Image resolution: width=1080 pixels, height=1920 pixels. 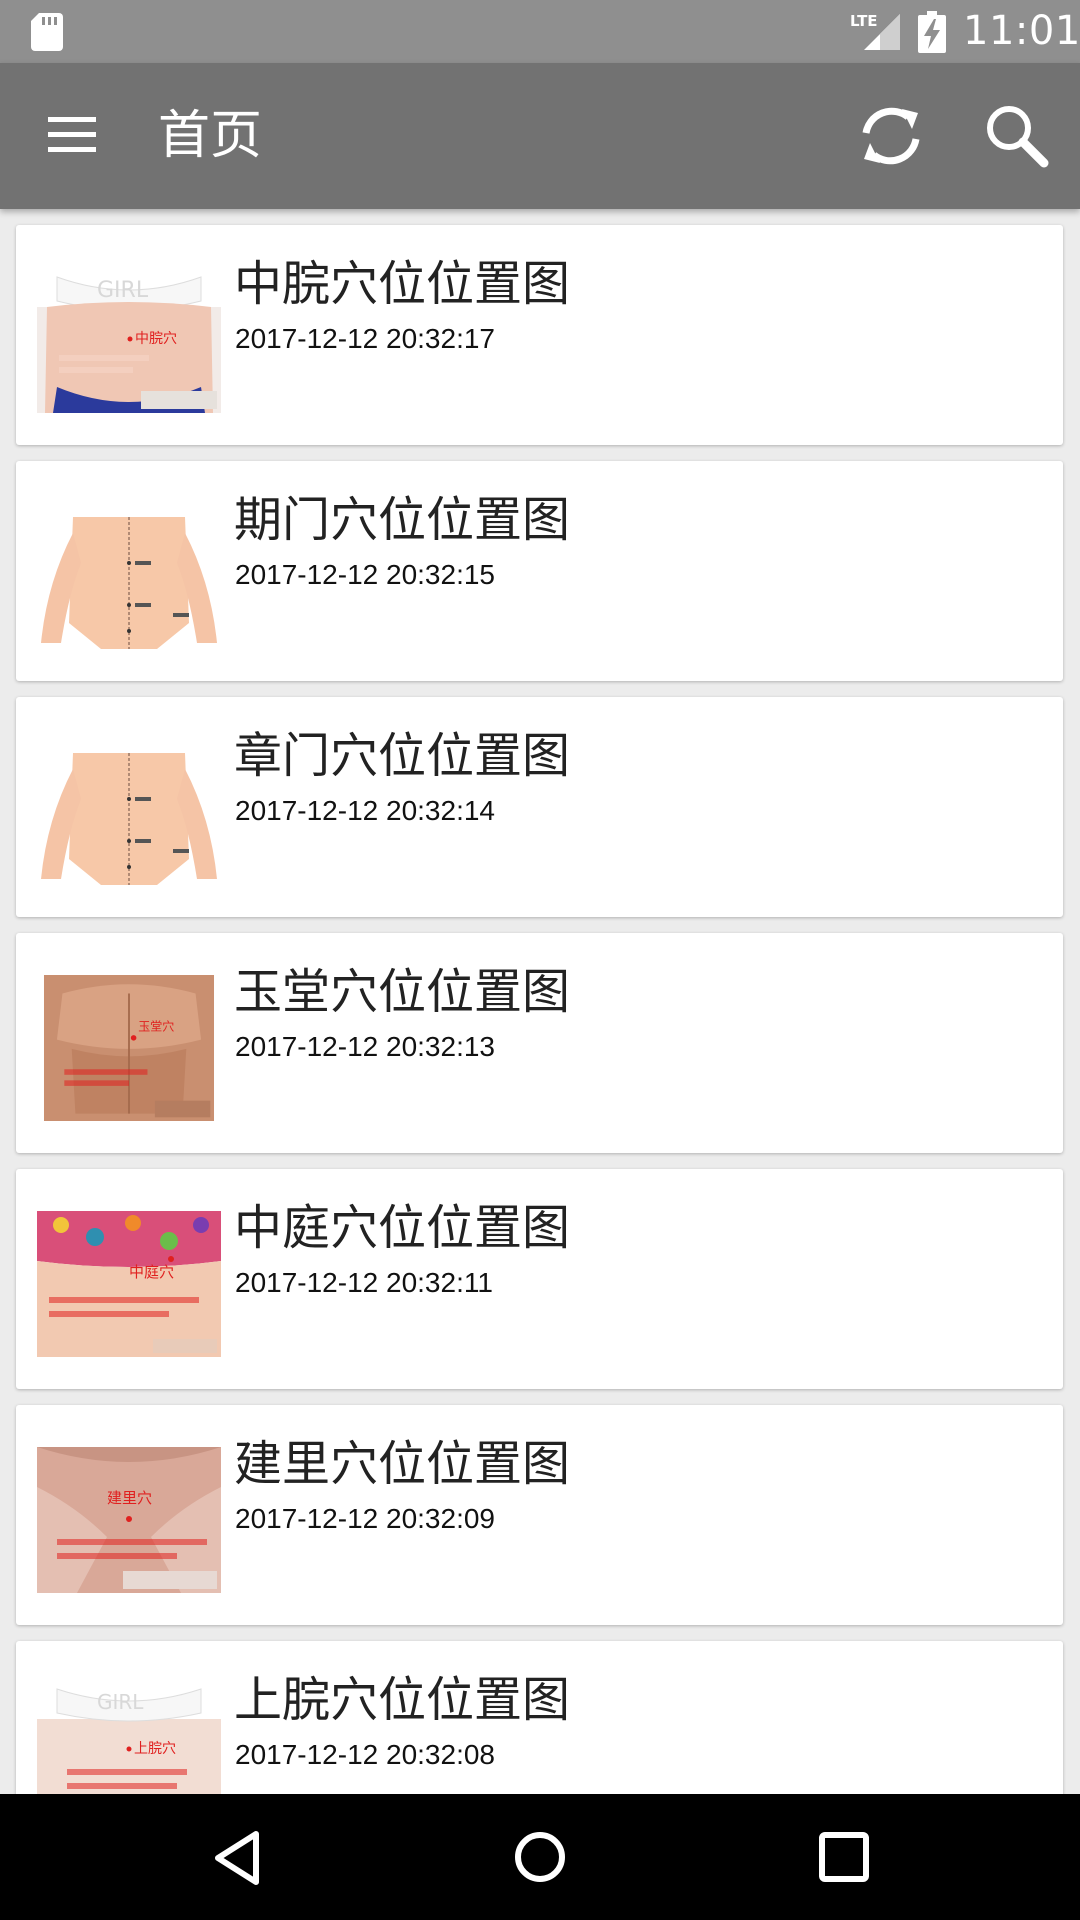 What do you see at coordinates (129, 1284) in the screenshot?
I see `thumbnail-image: 中庭穴` at bounding box center [129, 1284].